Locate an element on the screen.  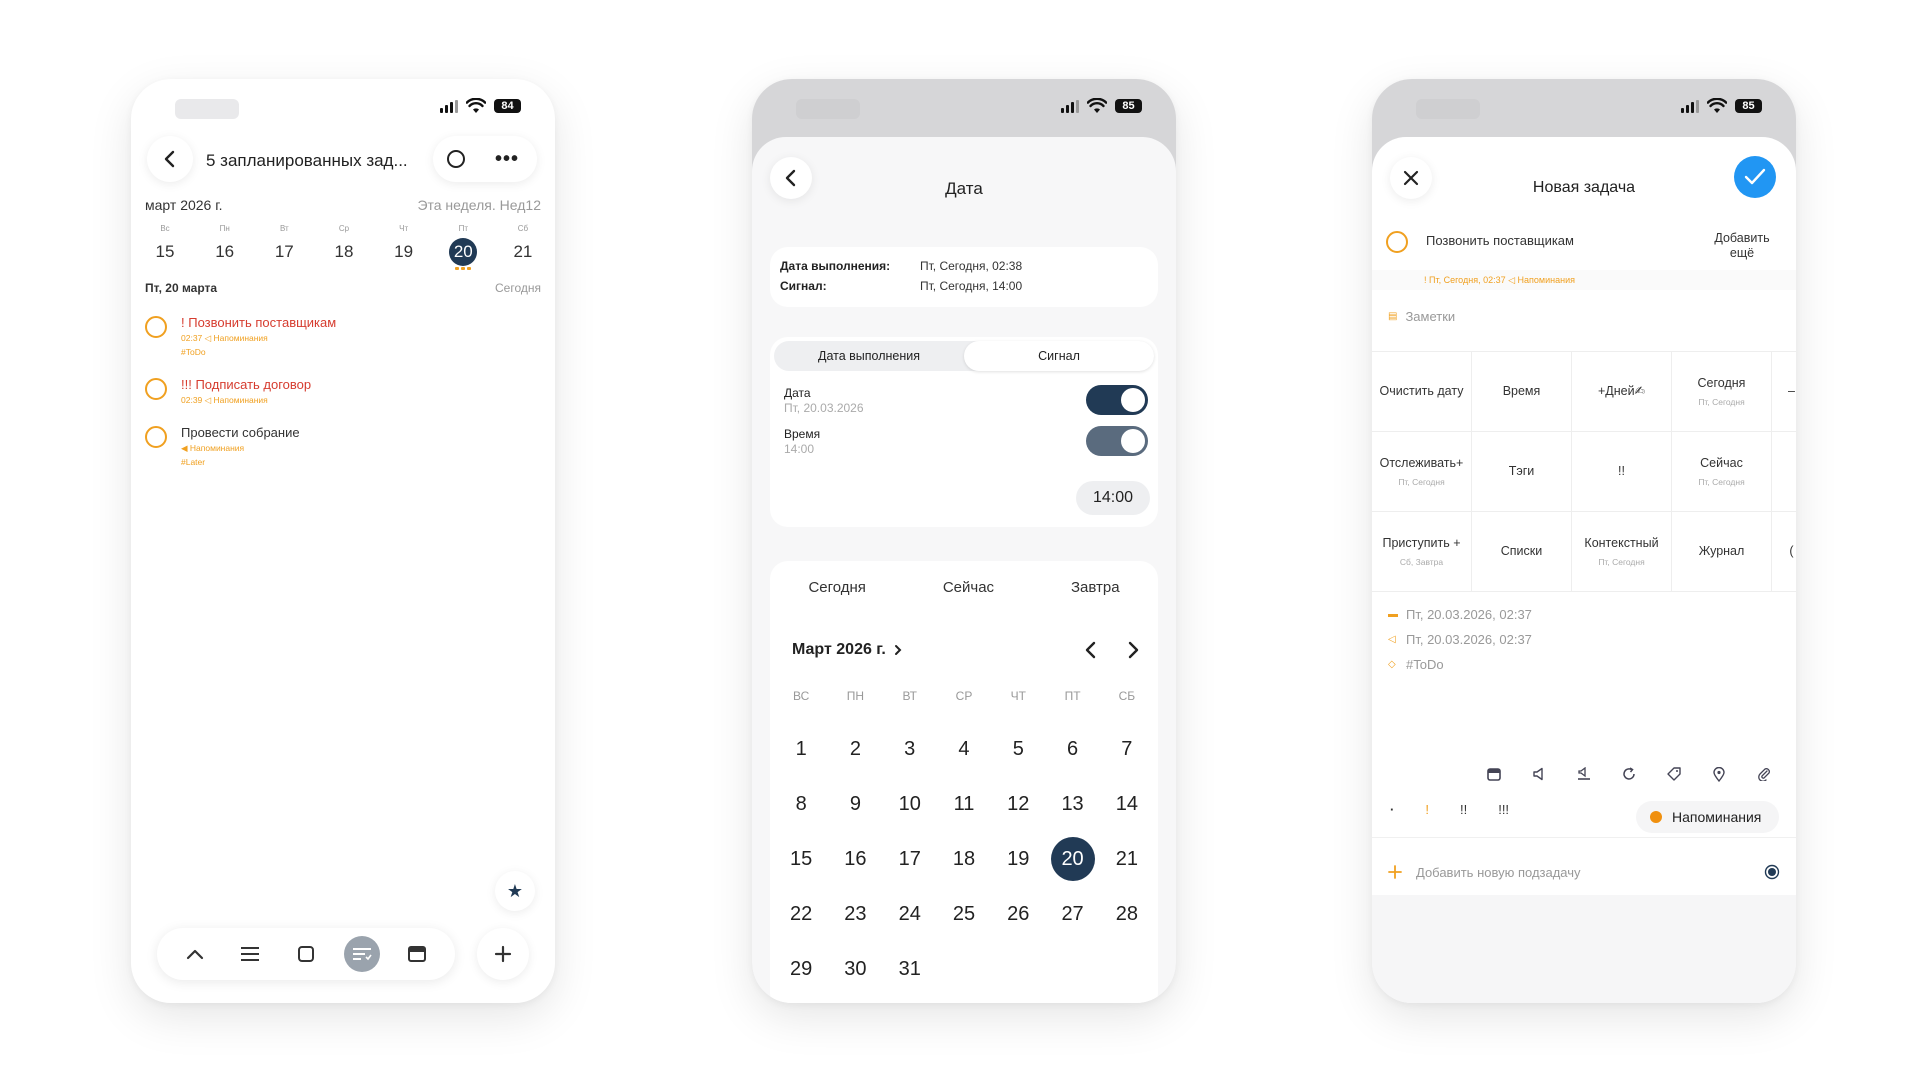
priority-high: !!! is located at coordinates (1503, 809).